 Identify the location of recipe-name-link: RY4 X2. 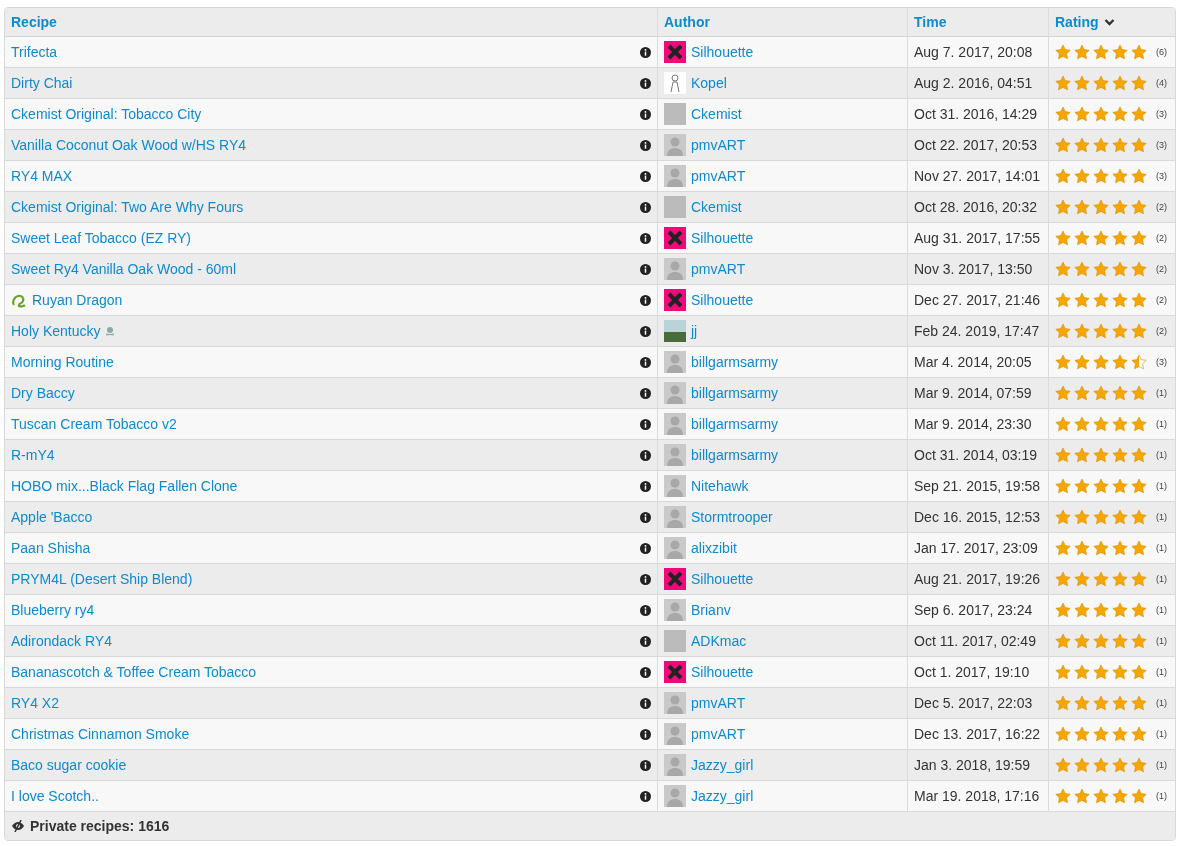
(35, 703).